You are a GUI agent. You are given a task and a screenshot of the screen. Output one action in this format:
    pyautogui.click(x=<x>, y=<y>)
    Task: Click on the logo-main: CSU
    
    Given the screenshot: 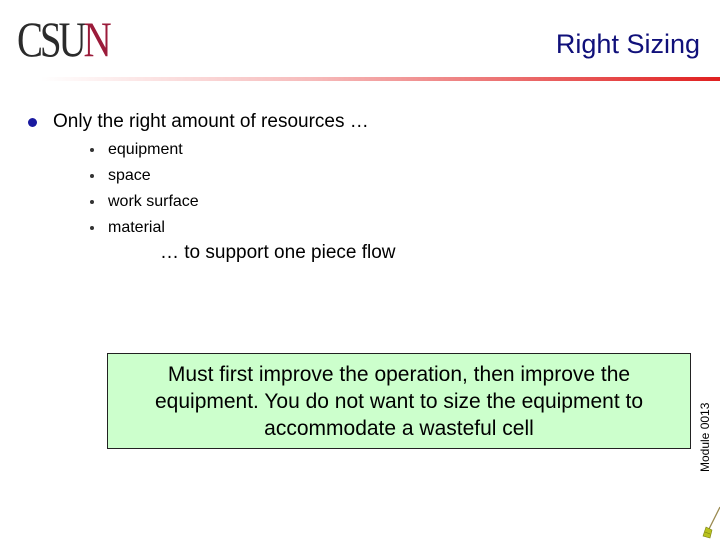 What is the action you would take?
    pyautogui.click(x=52, y=39)
    